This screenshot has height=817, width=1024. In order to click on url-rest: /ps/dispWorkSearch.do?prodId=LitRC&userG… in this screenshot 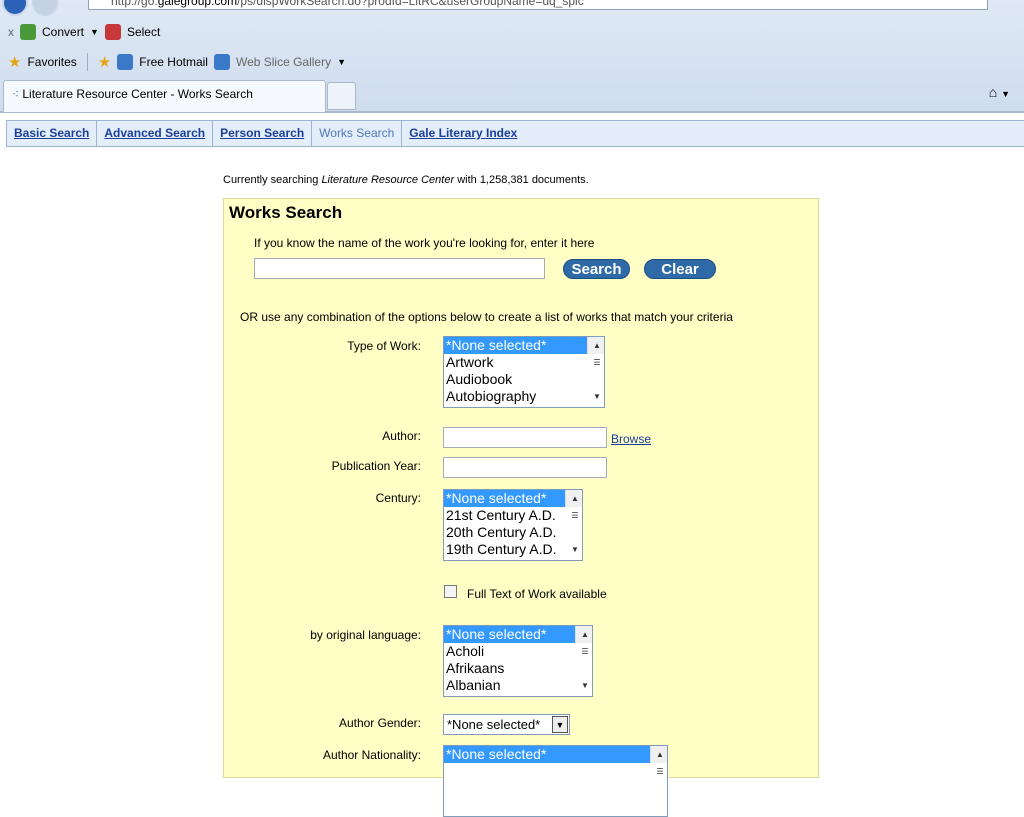, I will do `click(410, 4)`.